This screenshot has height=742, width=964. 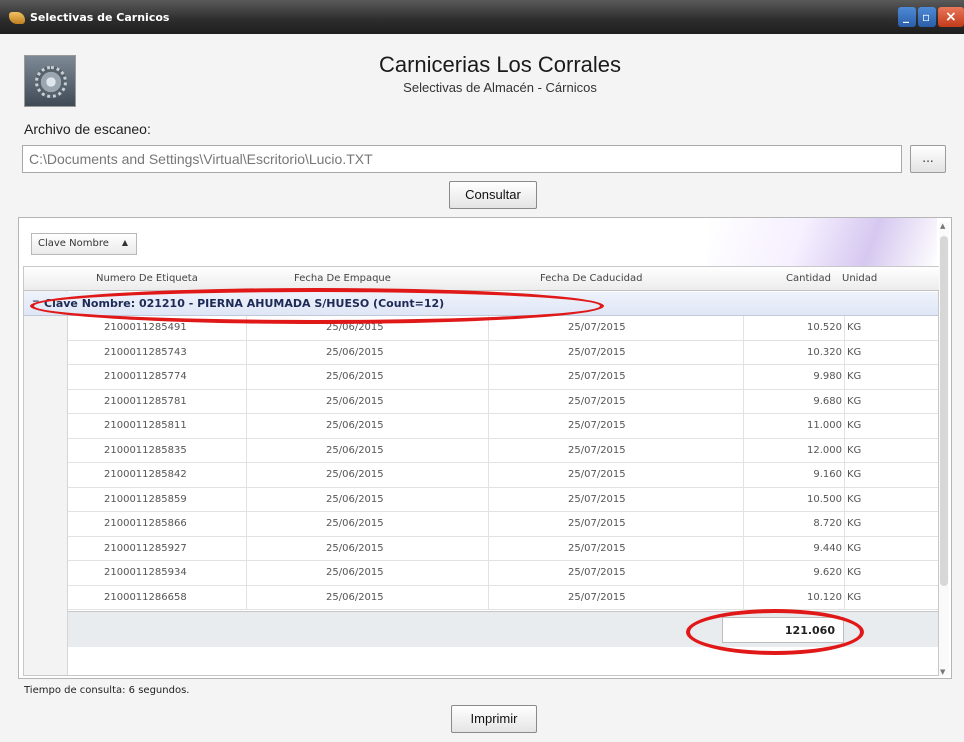 What do you see at coordinates (827, 376) in the screenshot?
I see `cell-cantidad: 9.980` at bounding box center [827, 376].